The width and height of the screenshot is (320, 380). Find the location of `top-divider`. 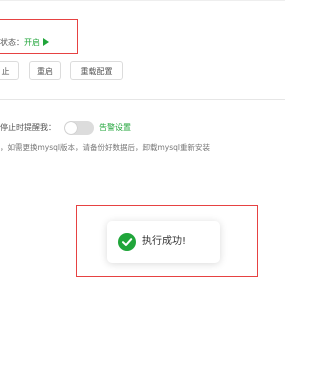

top-divider is located at coordinates (142, 0).